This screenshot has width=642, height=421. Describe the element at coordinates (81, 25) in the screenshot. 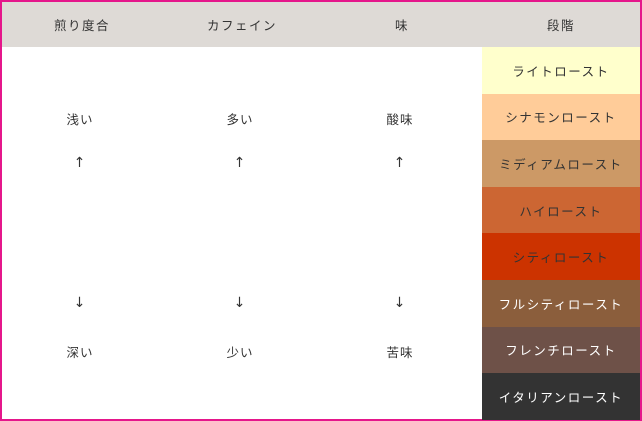

I see `header-roast-level: 煎り度合` at that location.